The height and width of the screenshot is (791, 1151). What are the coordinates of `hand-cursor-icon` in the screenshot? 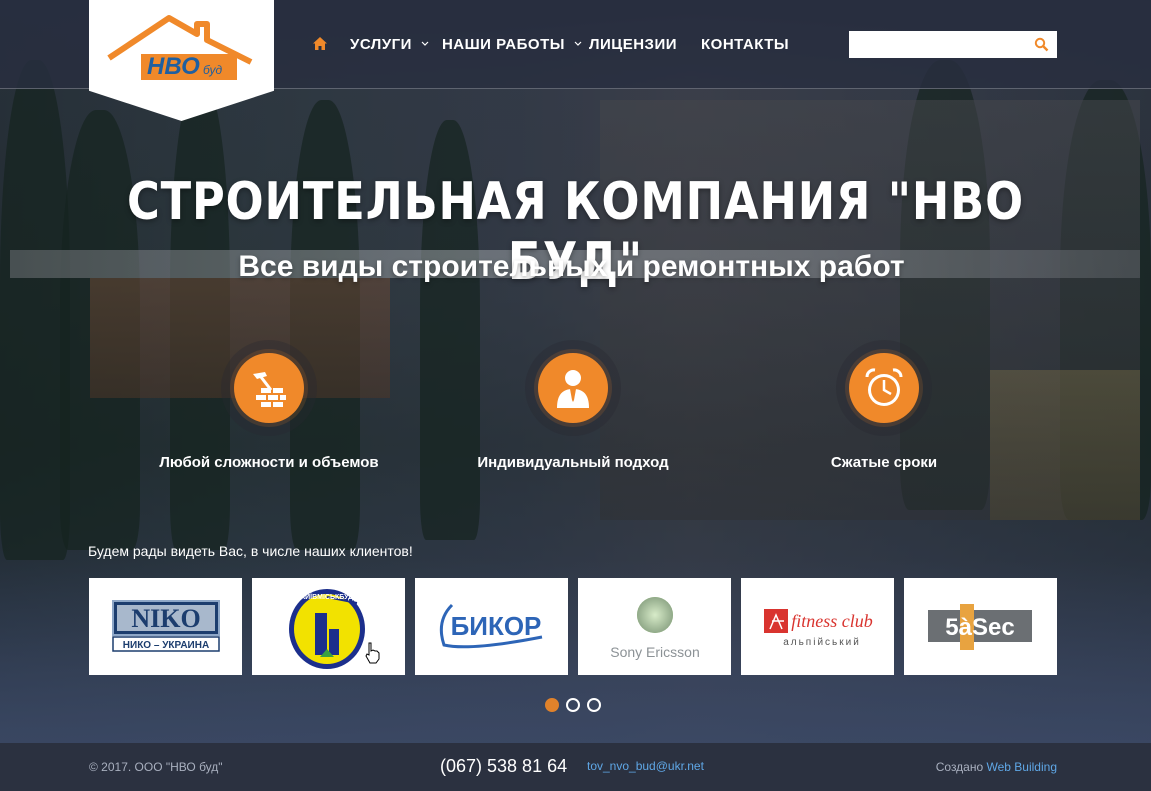 It's located at (372, 653).